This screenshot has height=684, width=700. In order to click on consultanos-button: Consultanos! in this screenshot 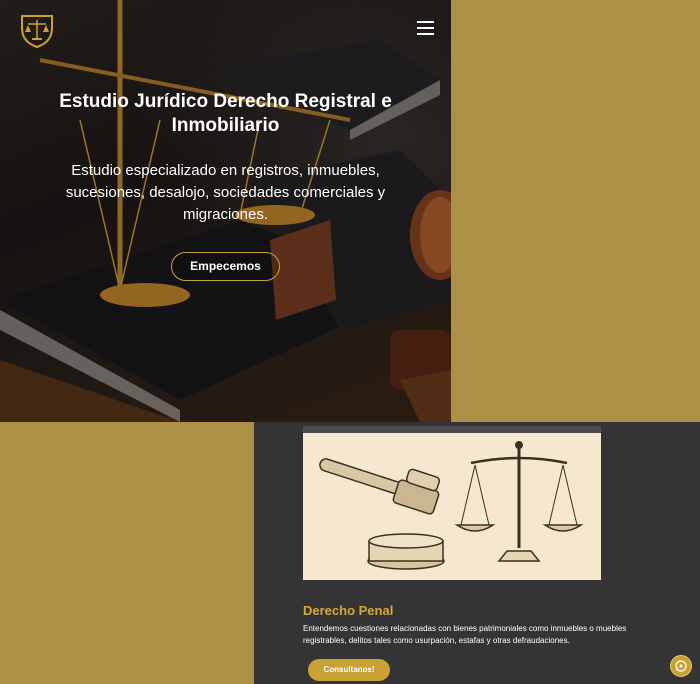, I will do `click(349, 670)`.